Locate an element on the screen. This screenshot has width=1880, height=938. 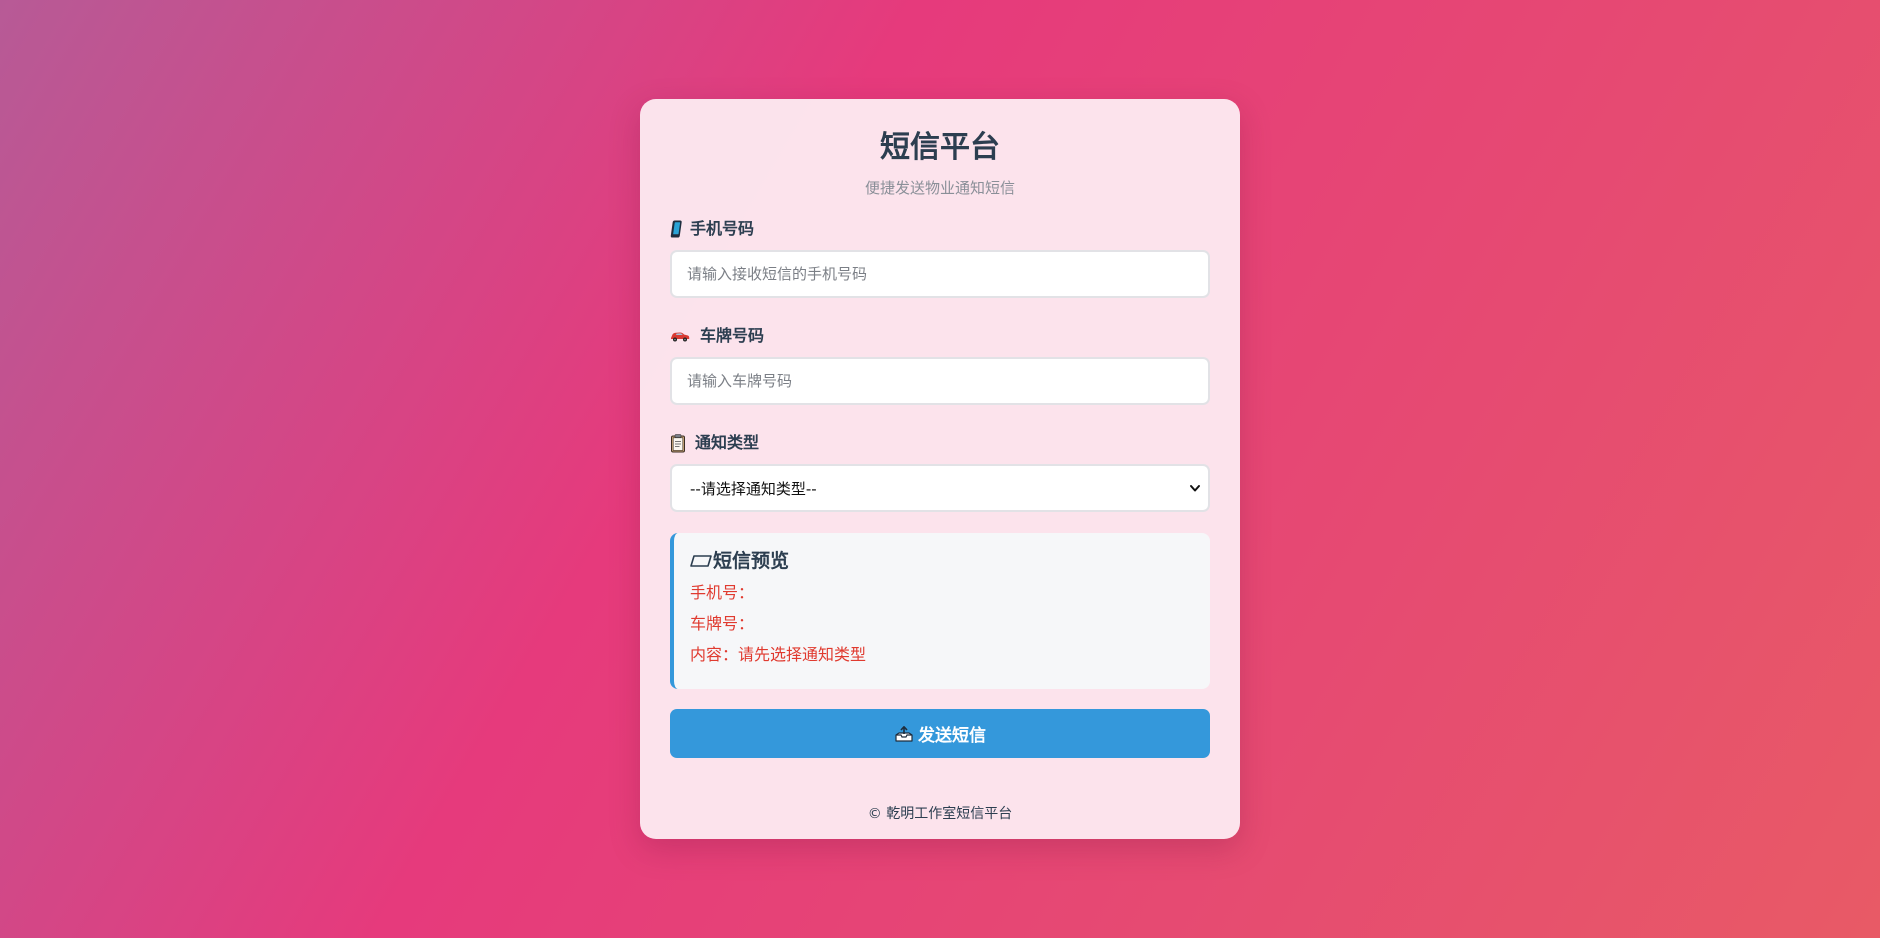
plate-label: 车牌号码 is located at coordinates (940, 336).